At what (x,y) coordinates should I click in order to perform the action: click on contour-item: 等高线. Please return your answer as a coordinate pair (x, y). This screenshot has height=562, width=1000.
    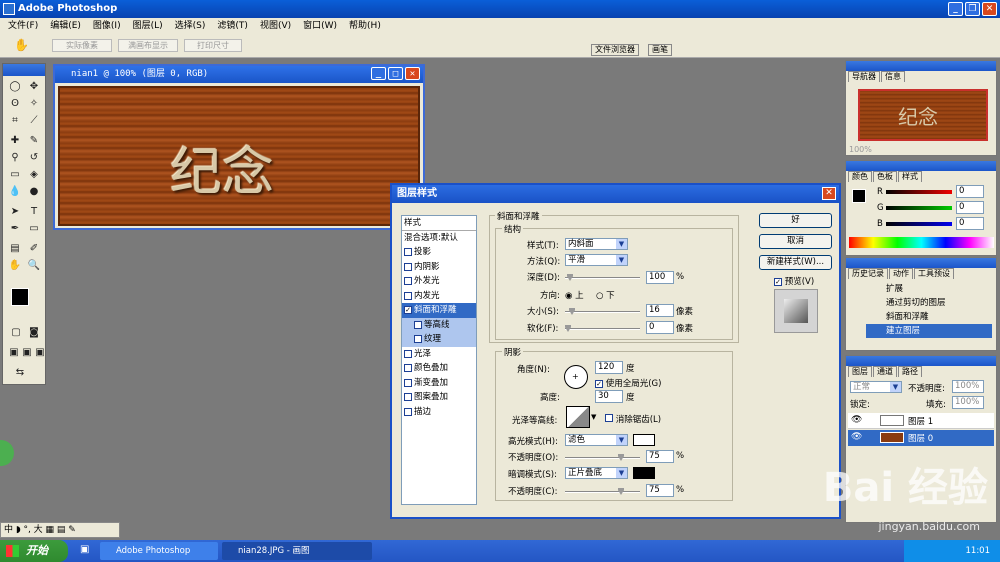
    Looking at the image, I should click on (439, 324).